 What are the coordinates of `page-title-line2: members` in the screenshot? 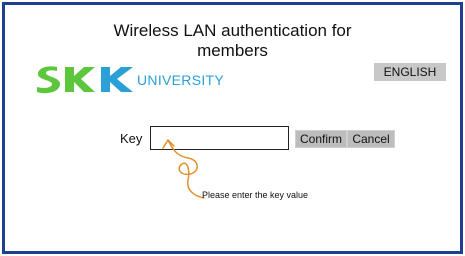 It's located at (232, 50).